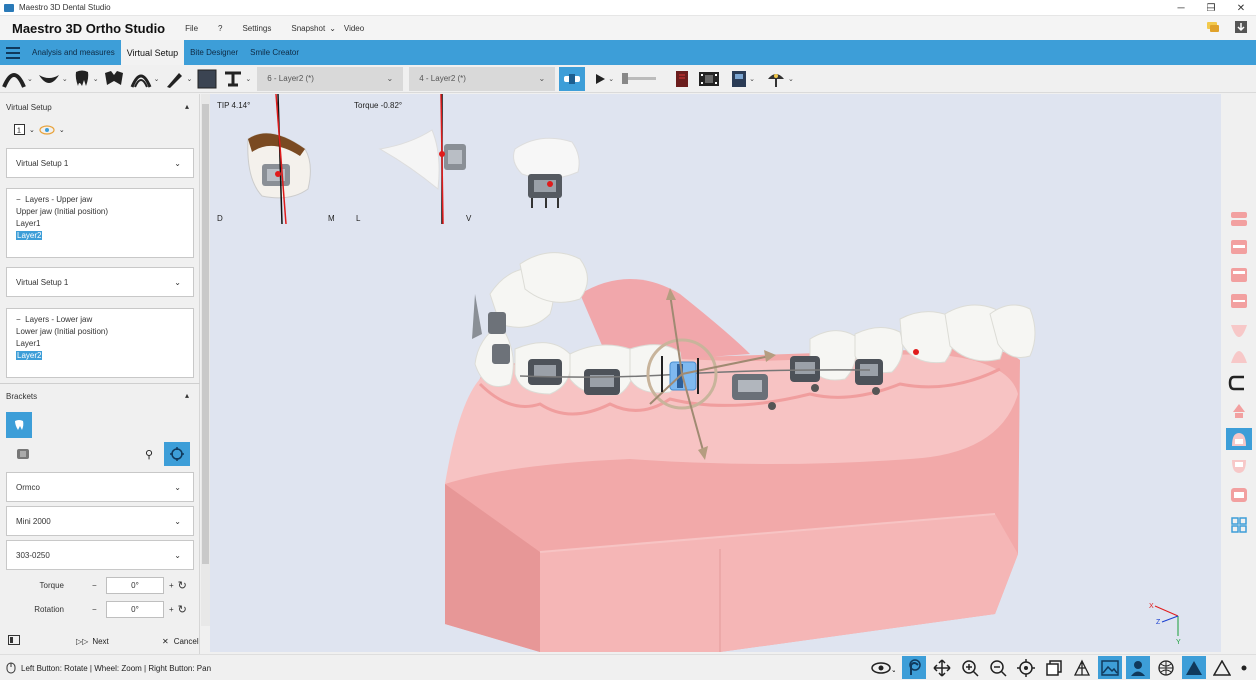 The width and height of the screenshot is (1256, 680). I want to click on film-icon, so click(709, 79).